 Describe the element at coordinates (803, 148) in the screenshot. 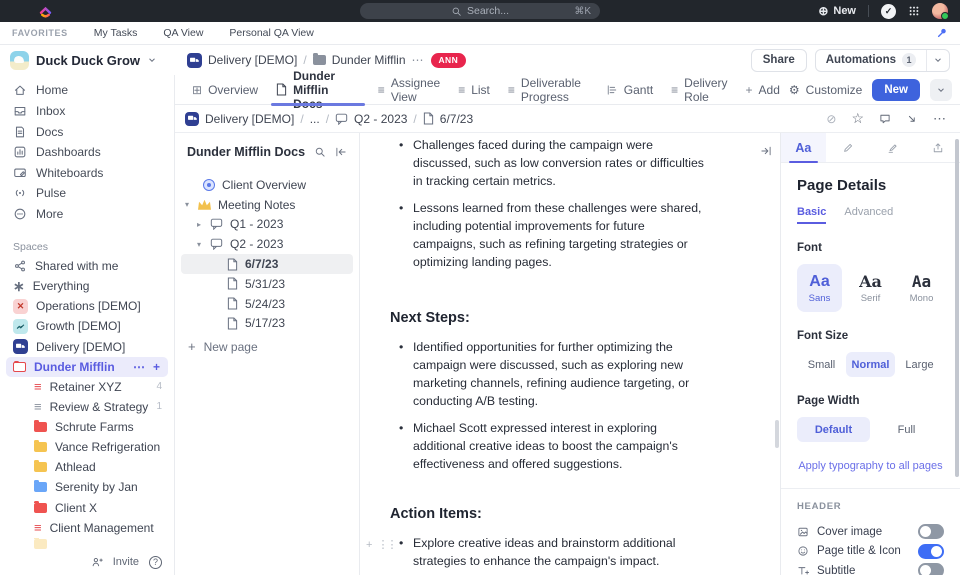

I see `tab-typography: Aa` at that location.